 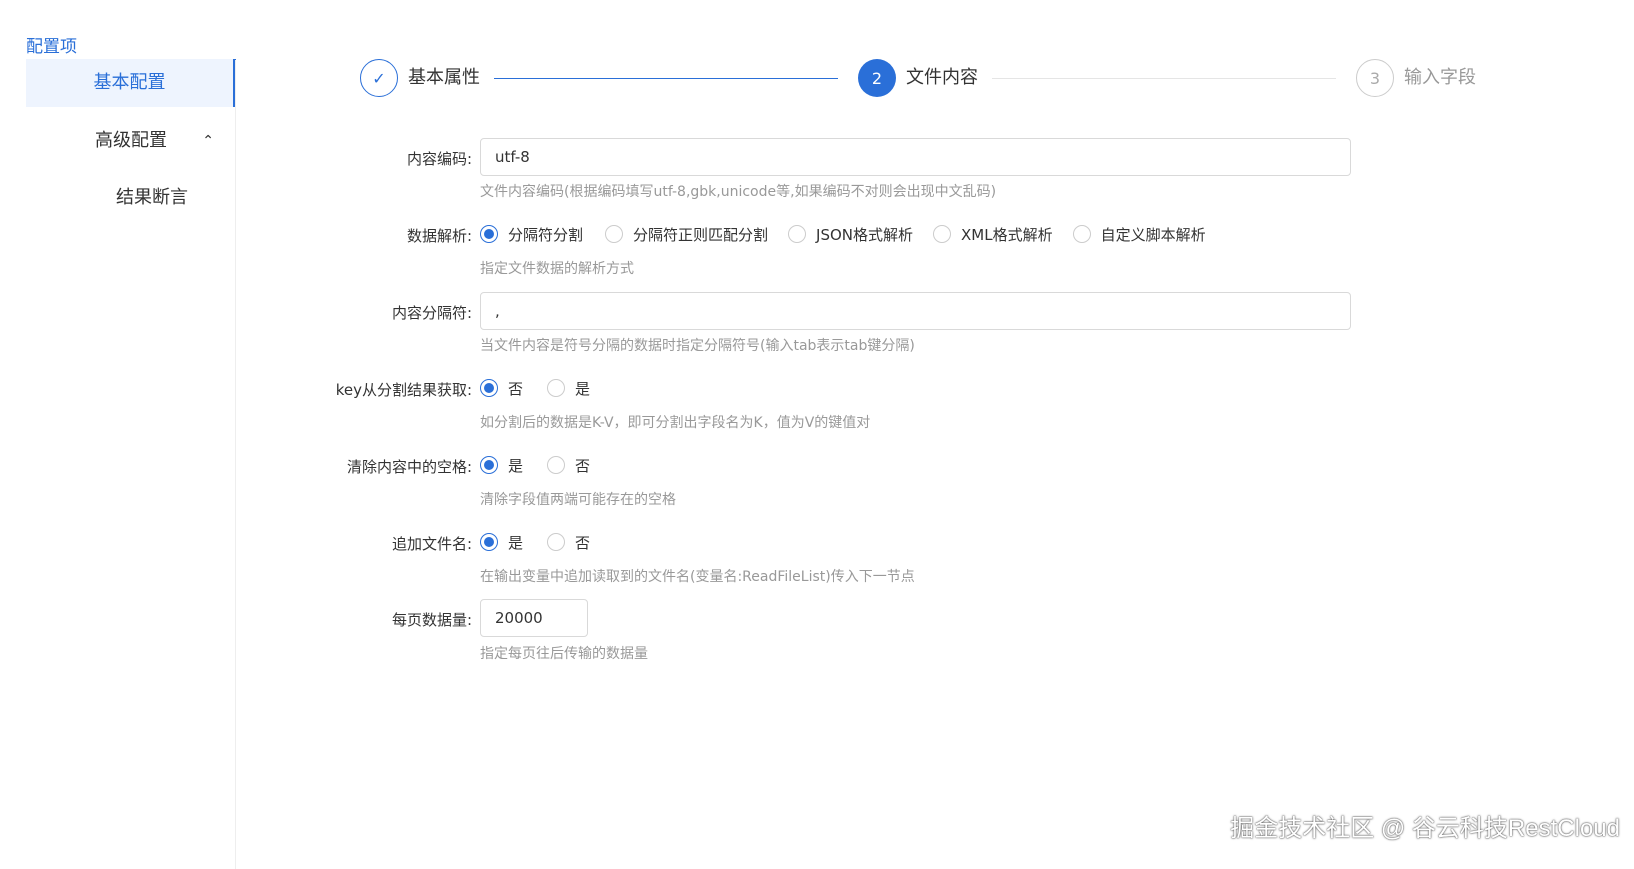 I want to click on page-size-label: 每页数据量:, so click(x=431, y=620).